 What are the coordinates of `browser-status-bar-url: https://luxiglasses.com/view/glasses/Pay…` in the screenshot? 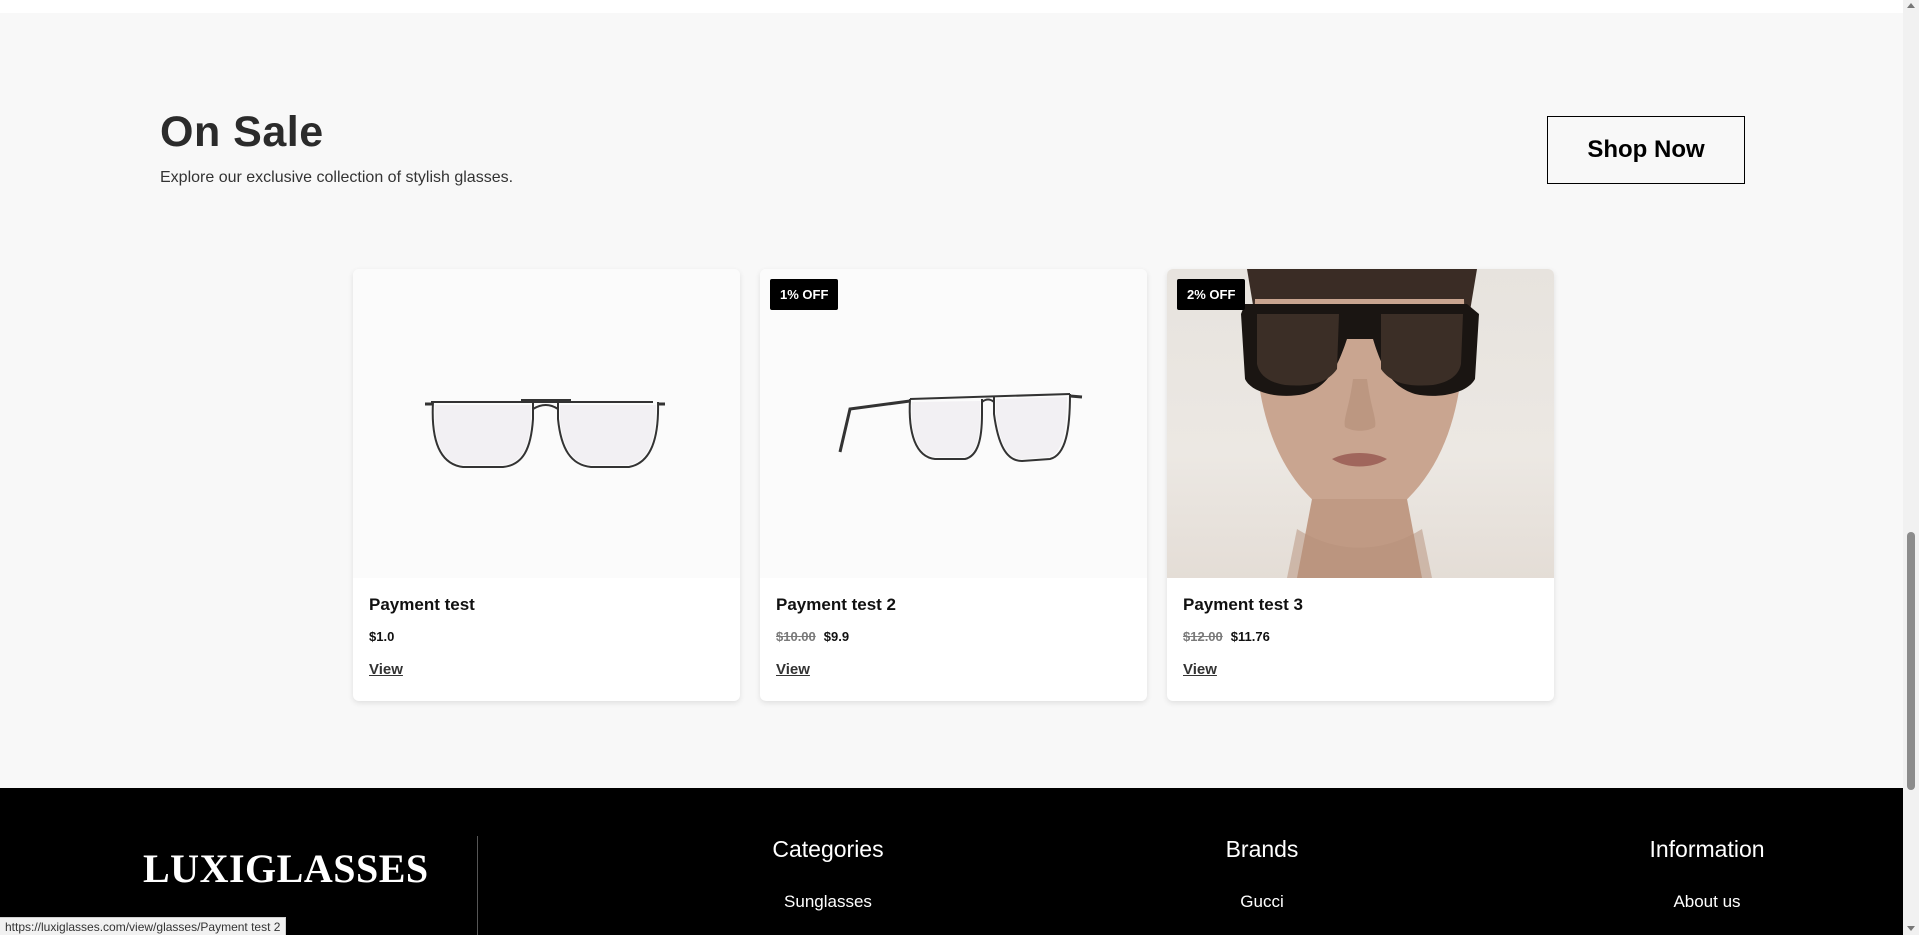 It's located at (143, 926).